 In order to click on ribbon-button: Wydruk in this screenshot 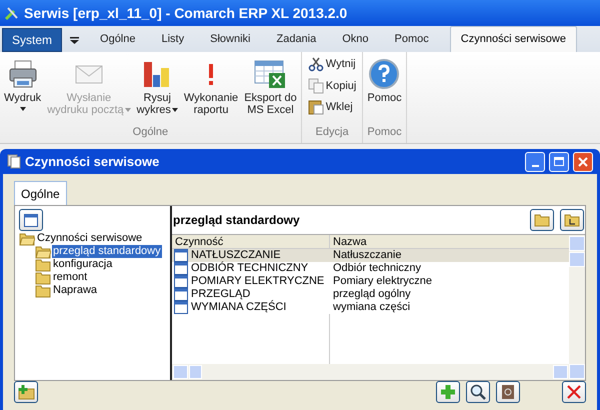, I will do `click(23, 83)`.